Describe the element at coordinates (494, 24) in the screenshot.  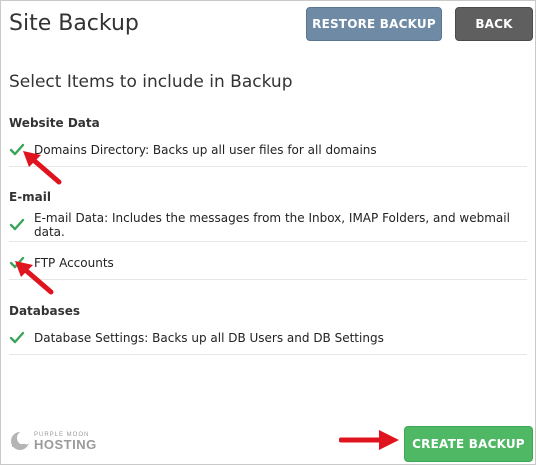
I see `back-button: BACK` at that location.